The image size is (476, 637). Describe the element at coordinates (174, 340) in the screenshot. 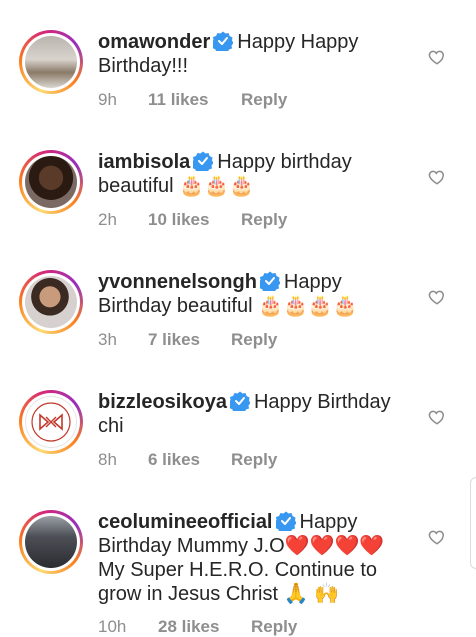

I see `likes-count: 7 likes` at that location.